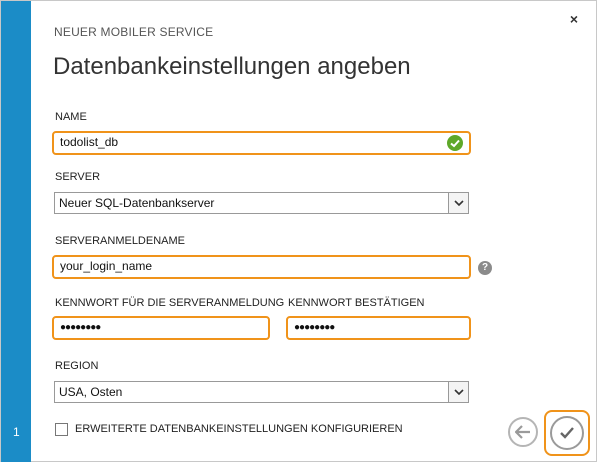 This screenshot has width=597, height=462. What do you see at coordinates (137, 203) in the screenshot?
I see `server-value: Neuer SQL-Datenbankserver` at bounding box center [137, 203].